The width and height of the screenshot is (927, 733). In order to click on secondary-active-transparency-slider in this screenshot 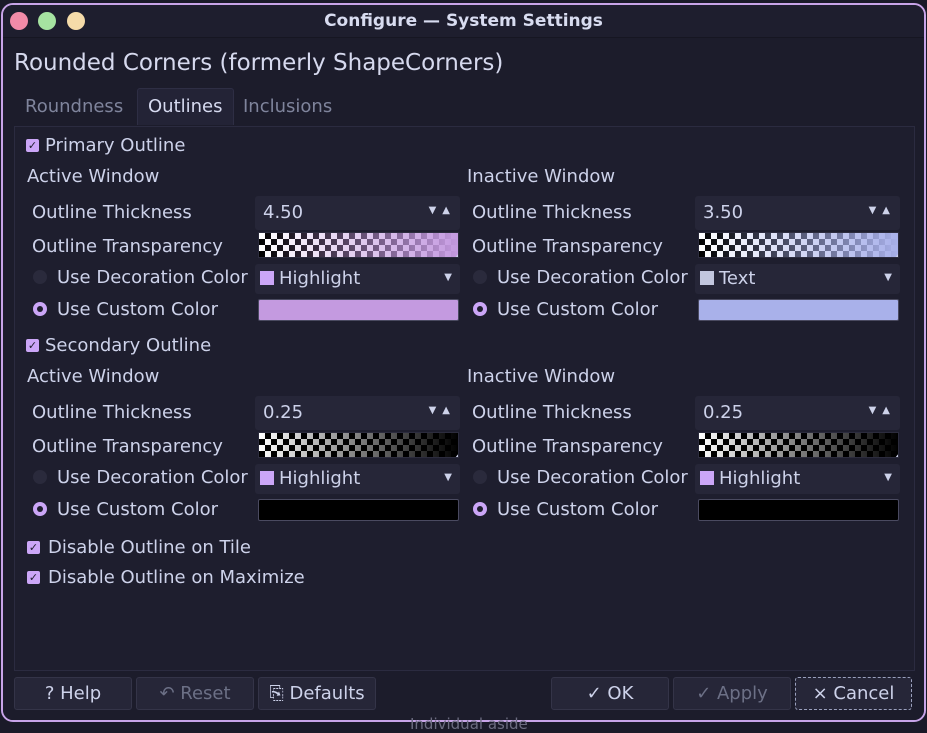, I will do `click(358, 445)`.